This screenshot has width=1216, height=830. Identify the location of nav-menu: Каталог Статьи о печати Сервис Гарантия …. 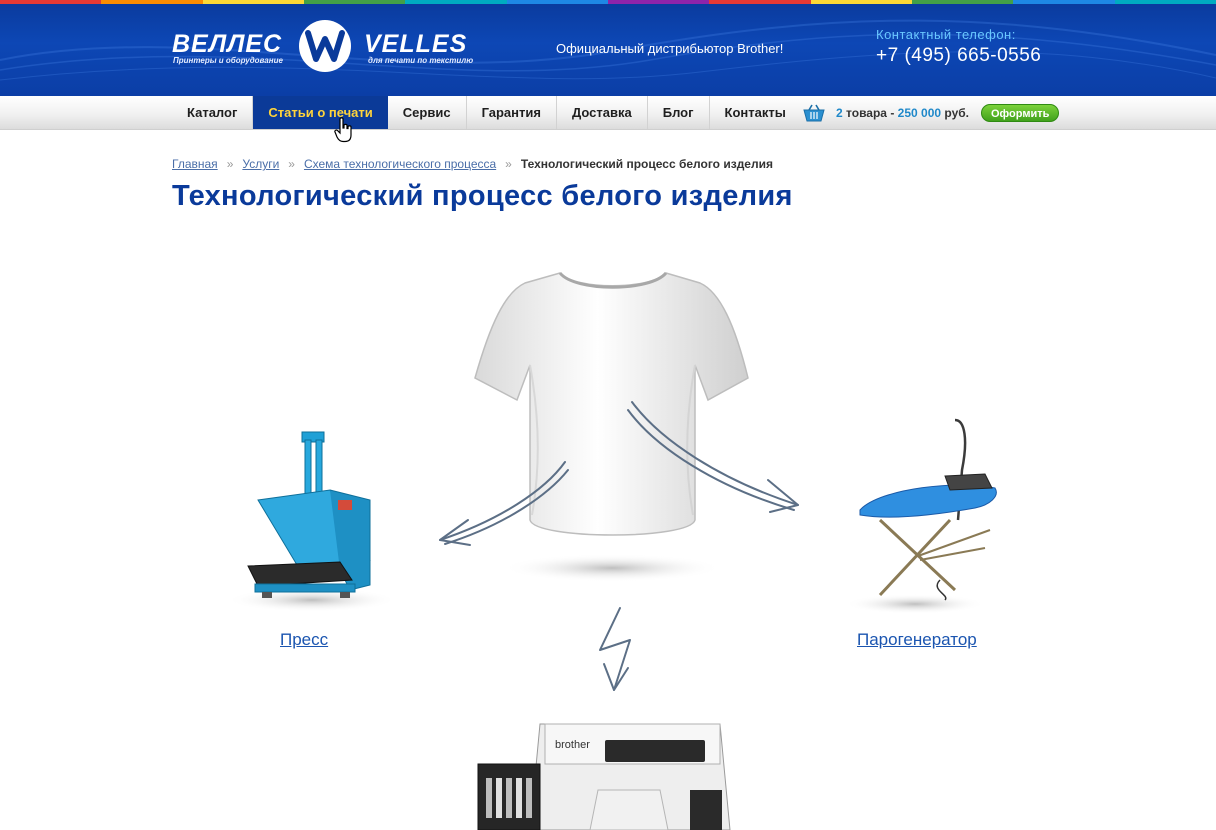
(486, 112).